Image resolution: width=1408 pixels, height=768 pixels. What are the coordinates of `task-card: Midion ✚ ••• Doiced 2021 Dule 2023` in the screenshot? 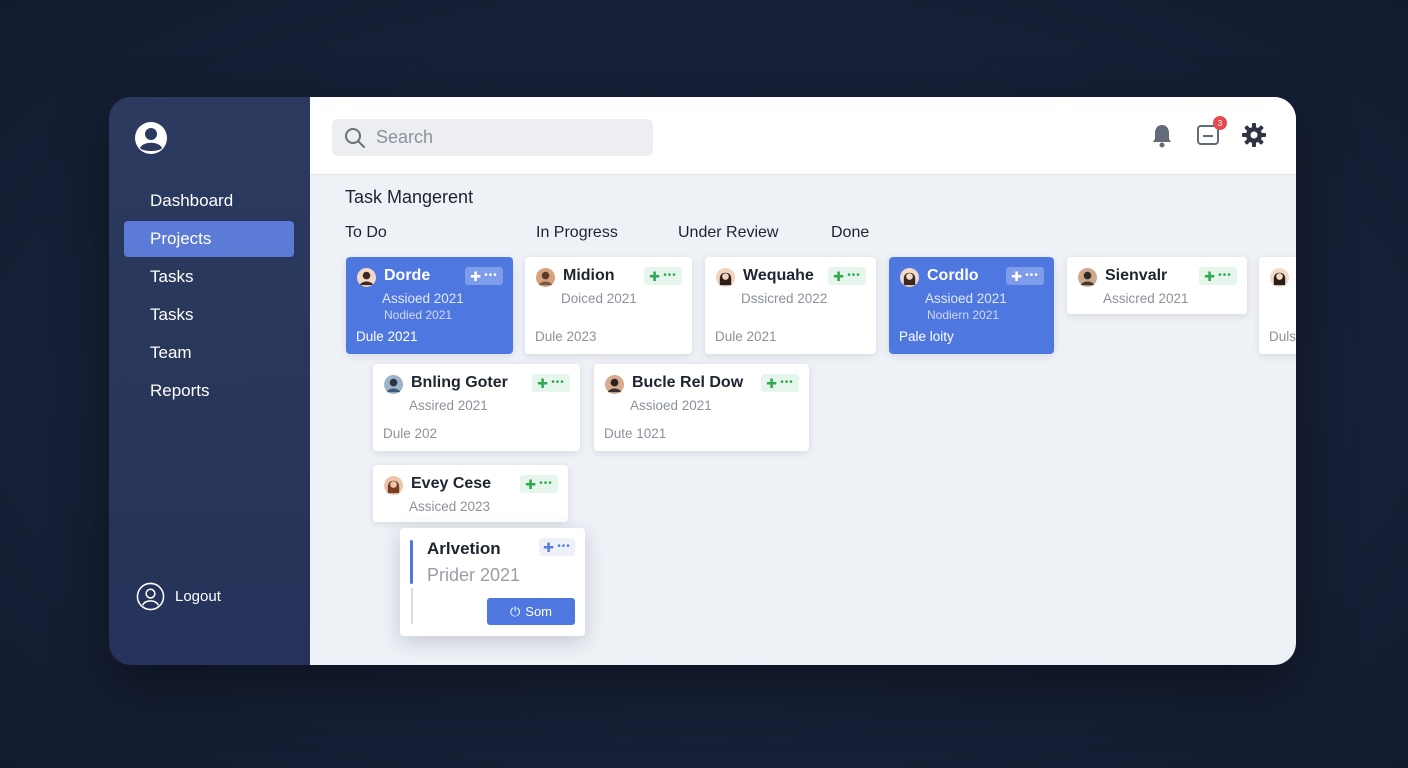 It's located at (608, 305).